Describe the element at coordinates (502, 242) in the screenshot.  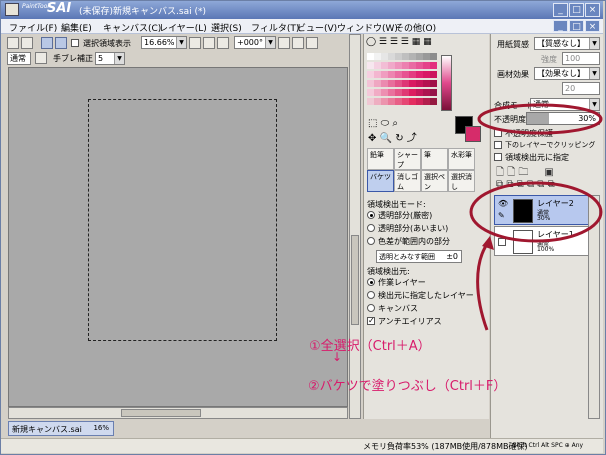
I see `layer-visibility-checkbox` at that location.